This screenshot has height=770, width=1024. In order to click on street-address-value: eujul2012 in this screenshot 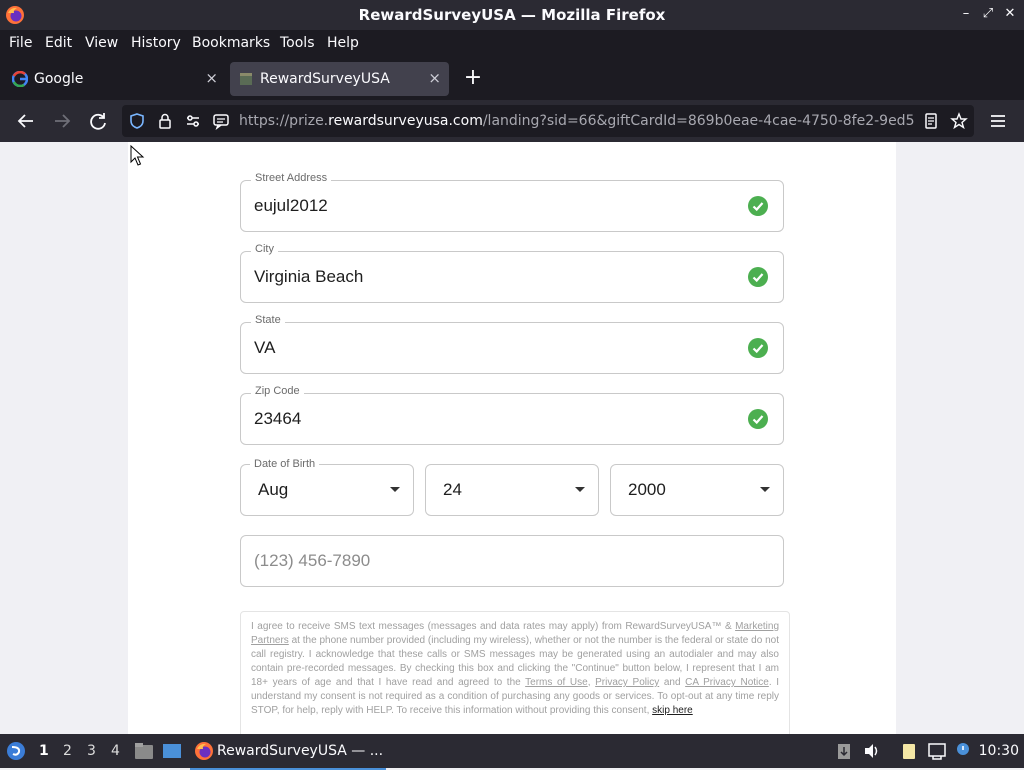, I will do `click(291, 206)`.